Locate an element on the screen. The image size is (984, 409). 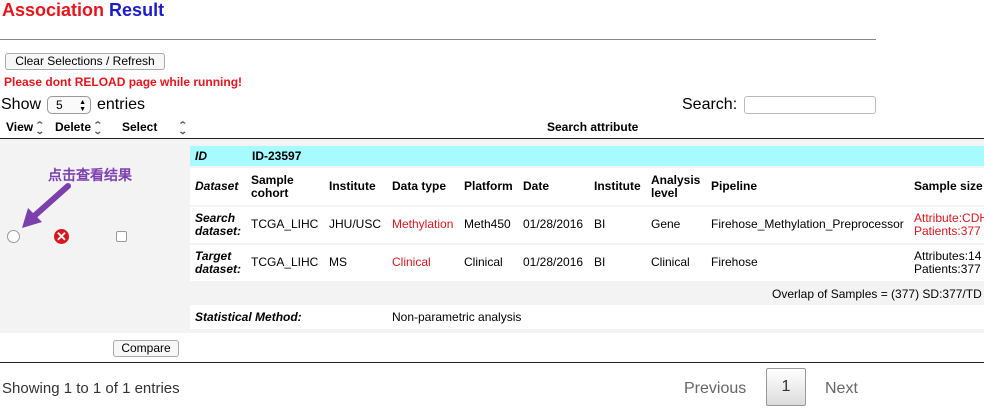
column-header-view-label: View is located at coordinates (20, 127).